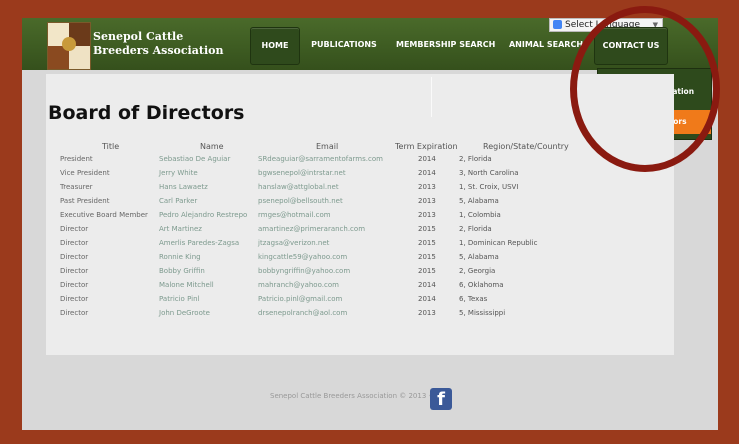 This screenshot has height=444, width=739. What do you see at coordinates (158, 50) in the screenshot?
I see `brand-line-2: Breeders Association` at bounding box center [158, 50].